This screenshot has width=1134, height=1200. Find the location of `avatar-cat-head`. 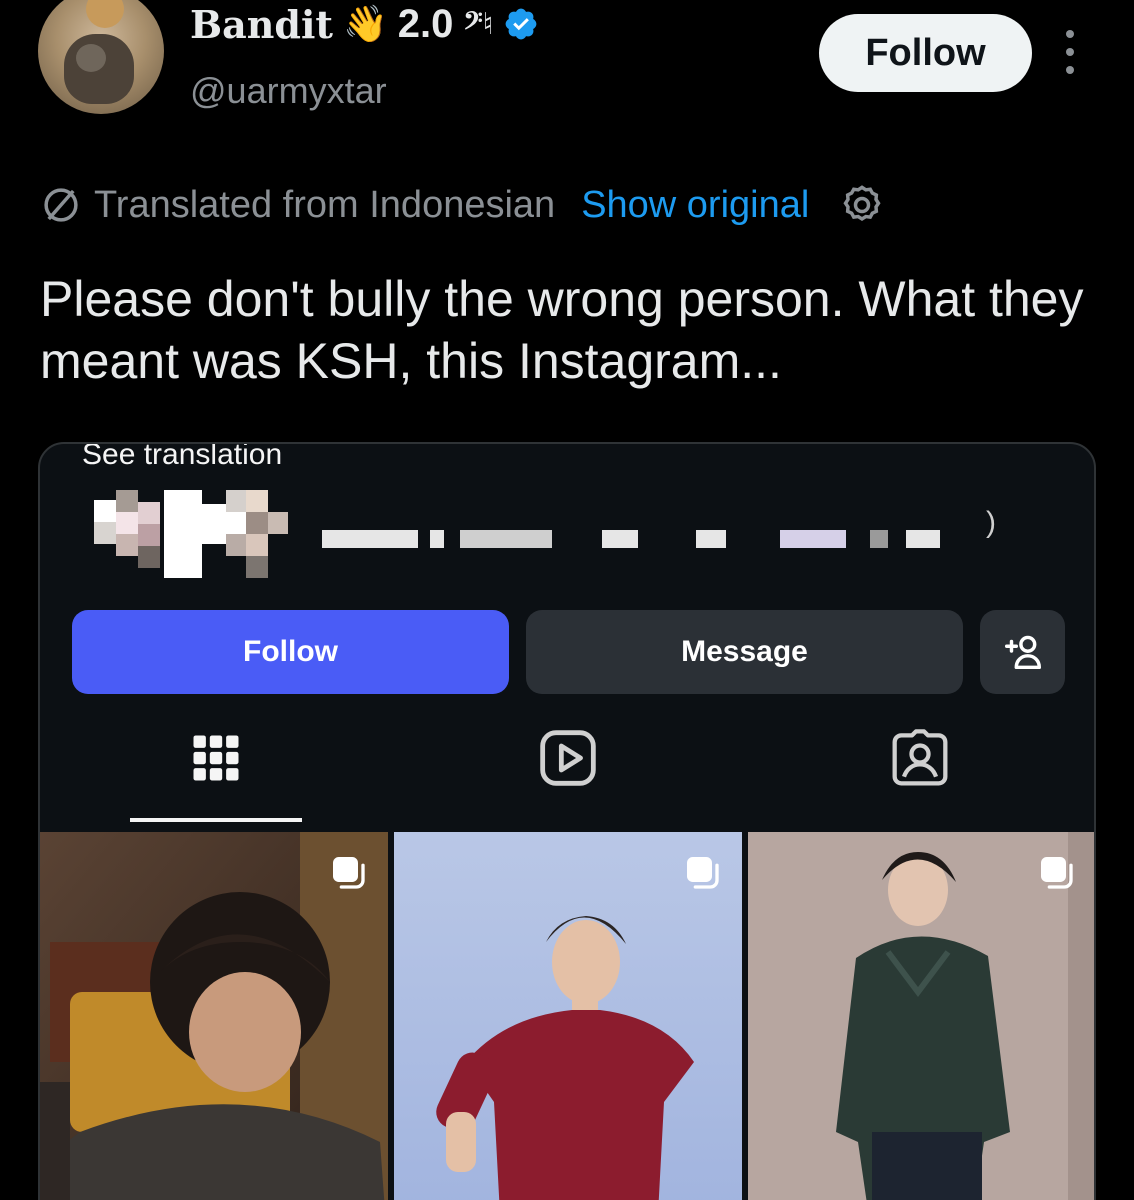

avatar-cat-head is located at coordinates (105, 14).